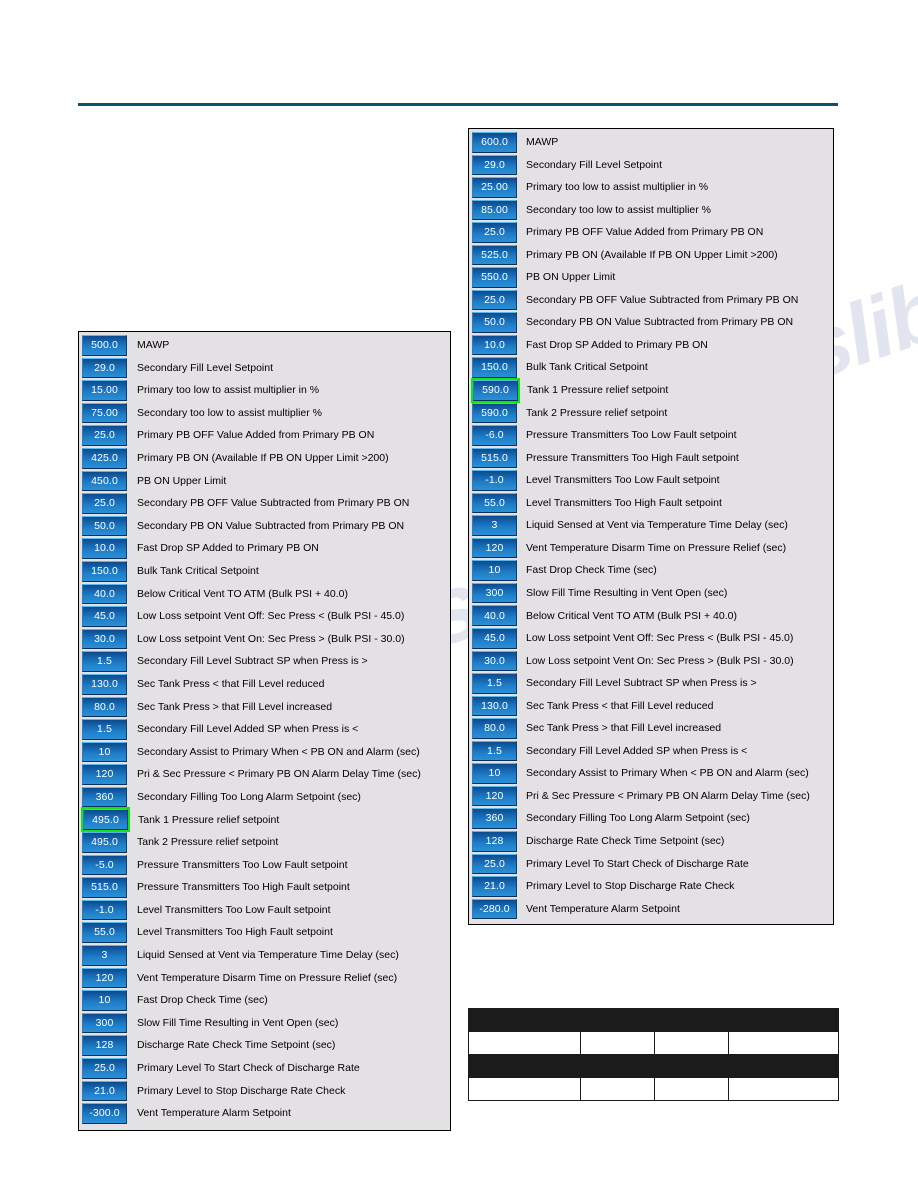 This screenshot has width=918, height=1188. Describe the element at coordinates (494, 909) in the screenshot. I see `setpoint-value-field: -280.0` at that location.